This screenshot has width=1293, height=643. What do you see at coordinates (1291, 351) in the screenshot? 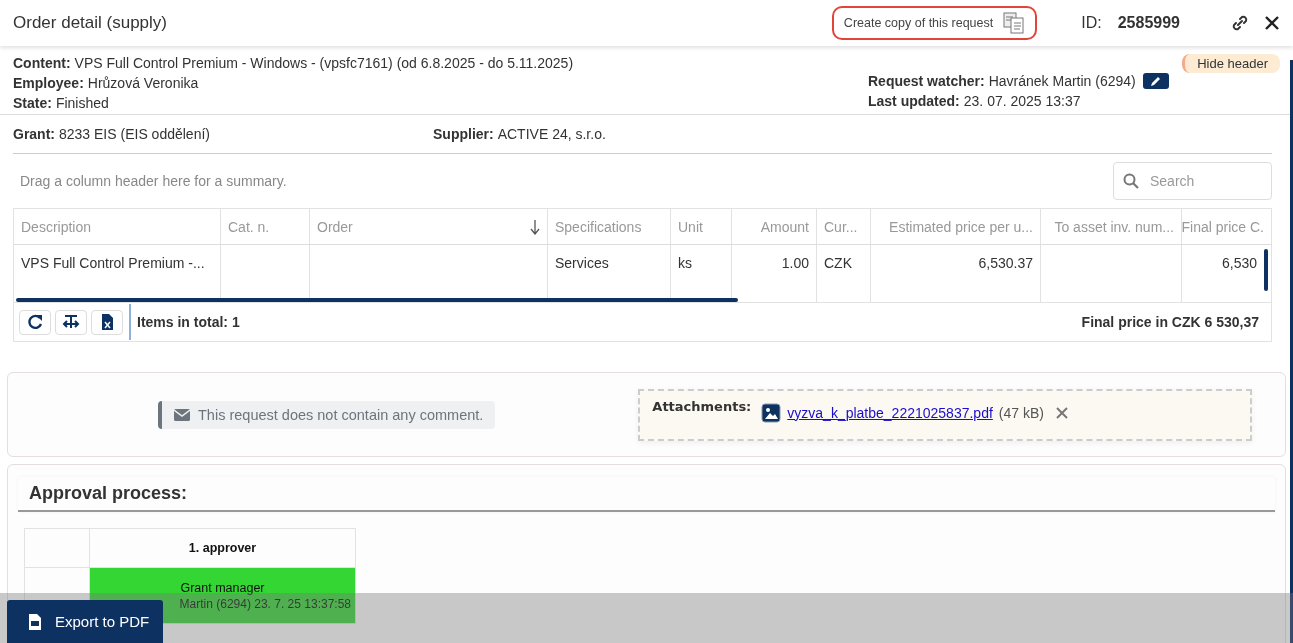
I see `page-scrollbar` at bounding box center [1291, 351].